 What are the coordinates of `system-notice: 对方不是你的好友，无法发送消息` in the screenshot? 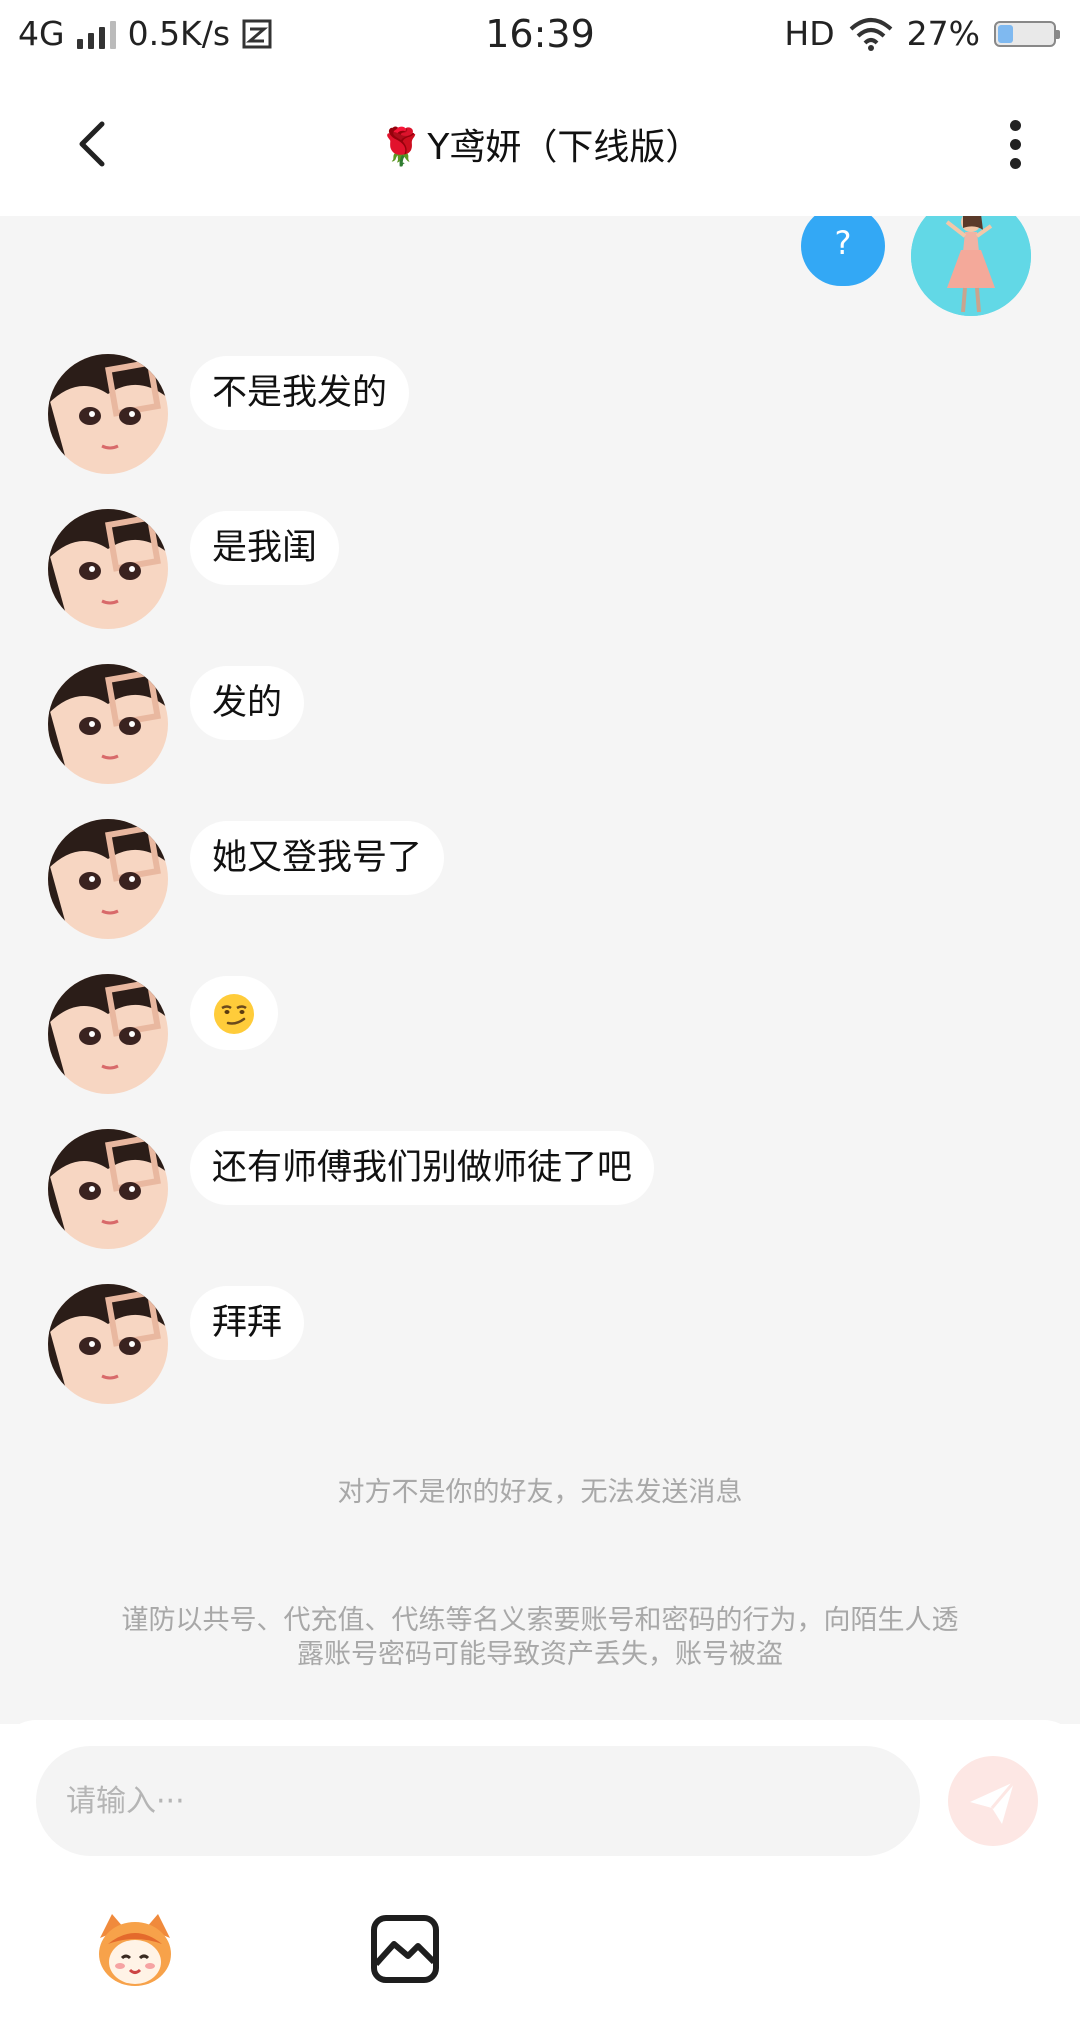 It's located at (540, 1492).